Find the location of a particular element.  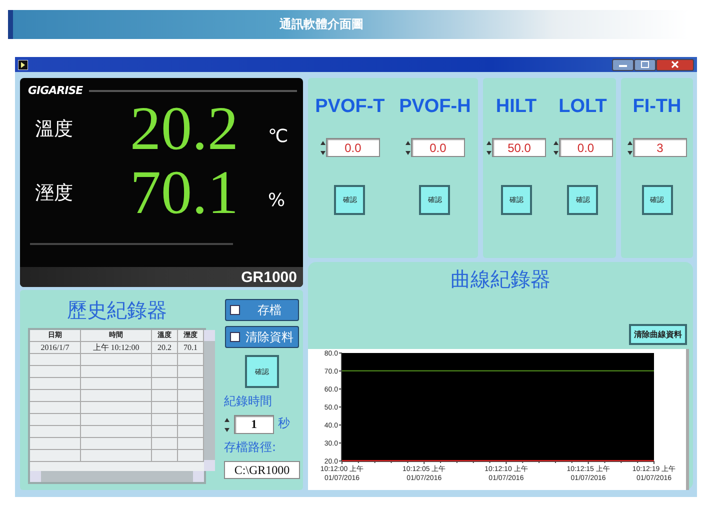

minimize-button is located at coordinates (623, 64).